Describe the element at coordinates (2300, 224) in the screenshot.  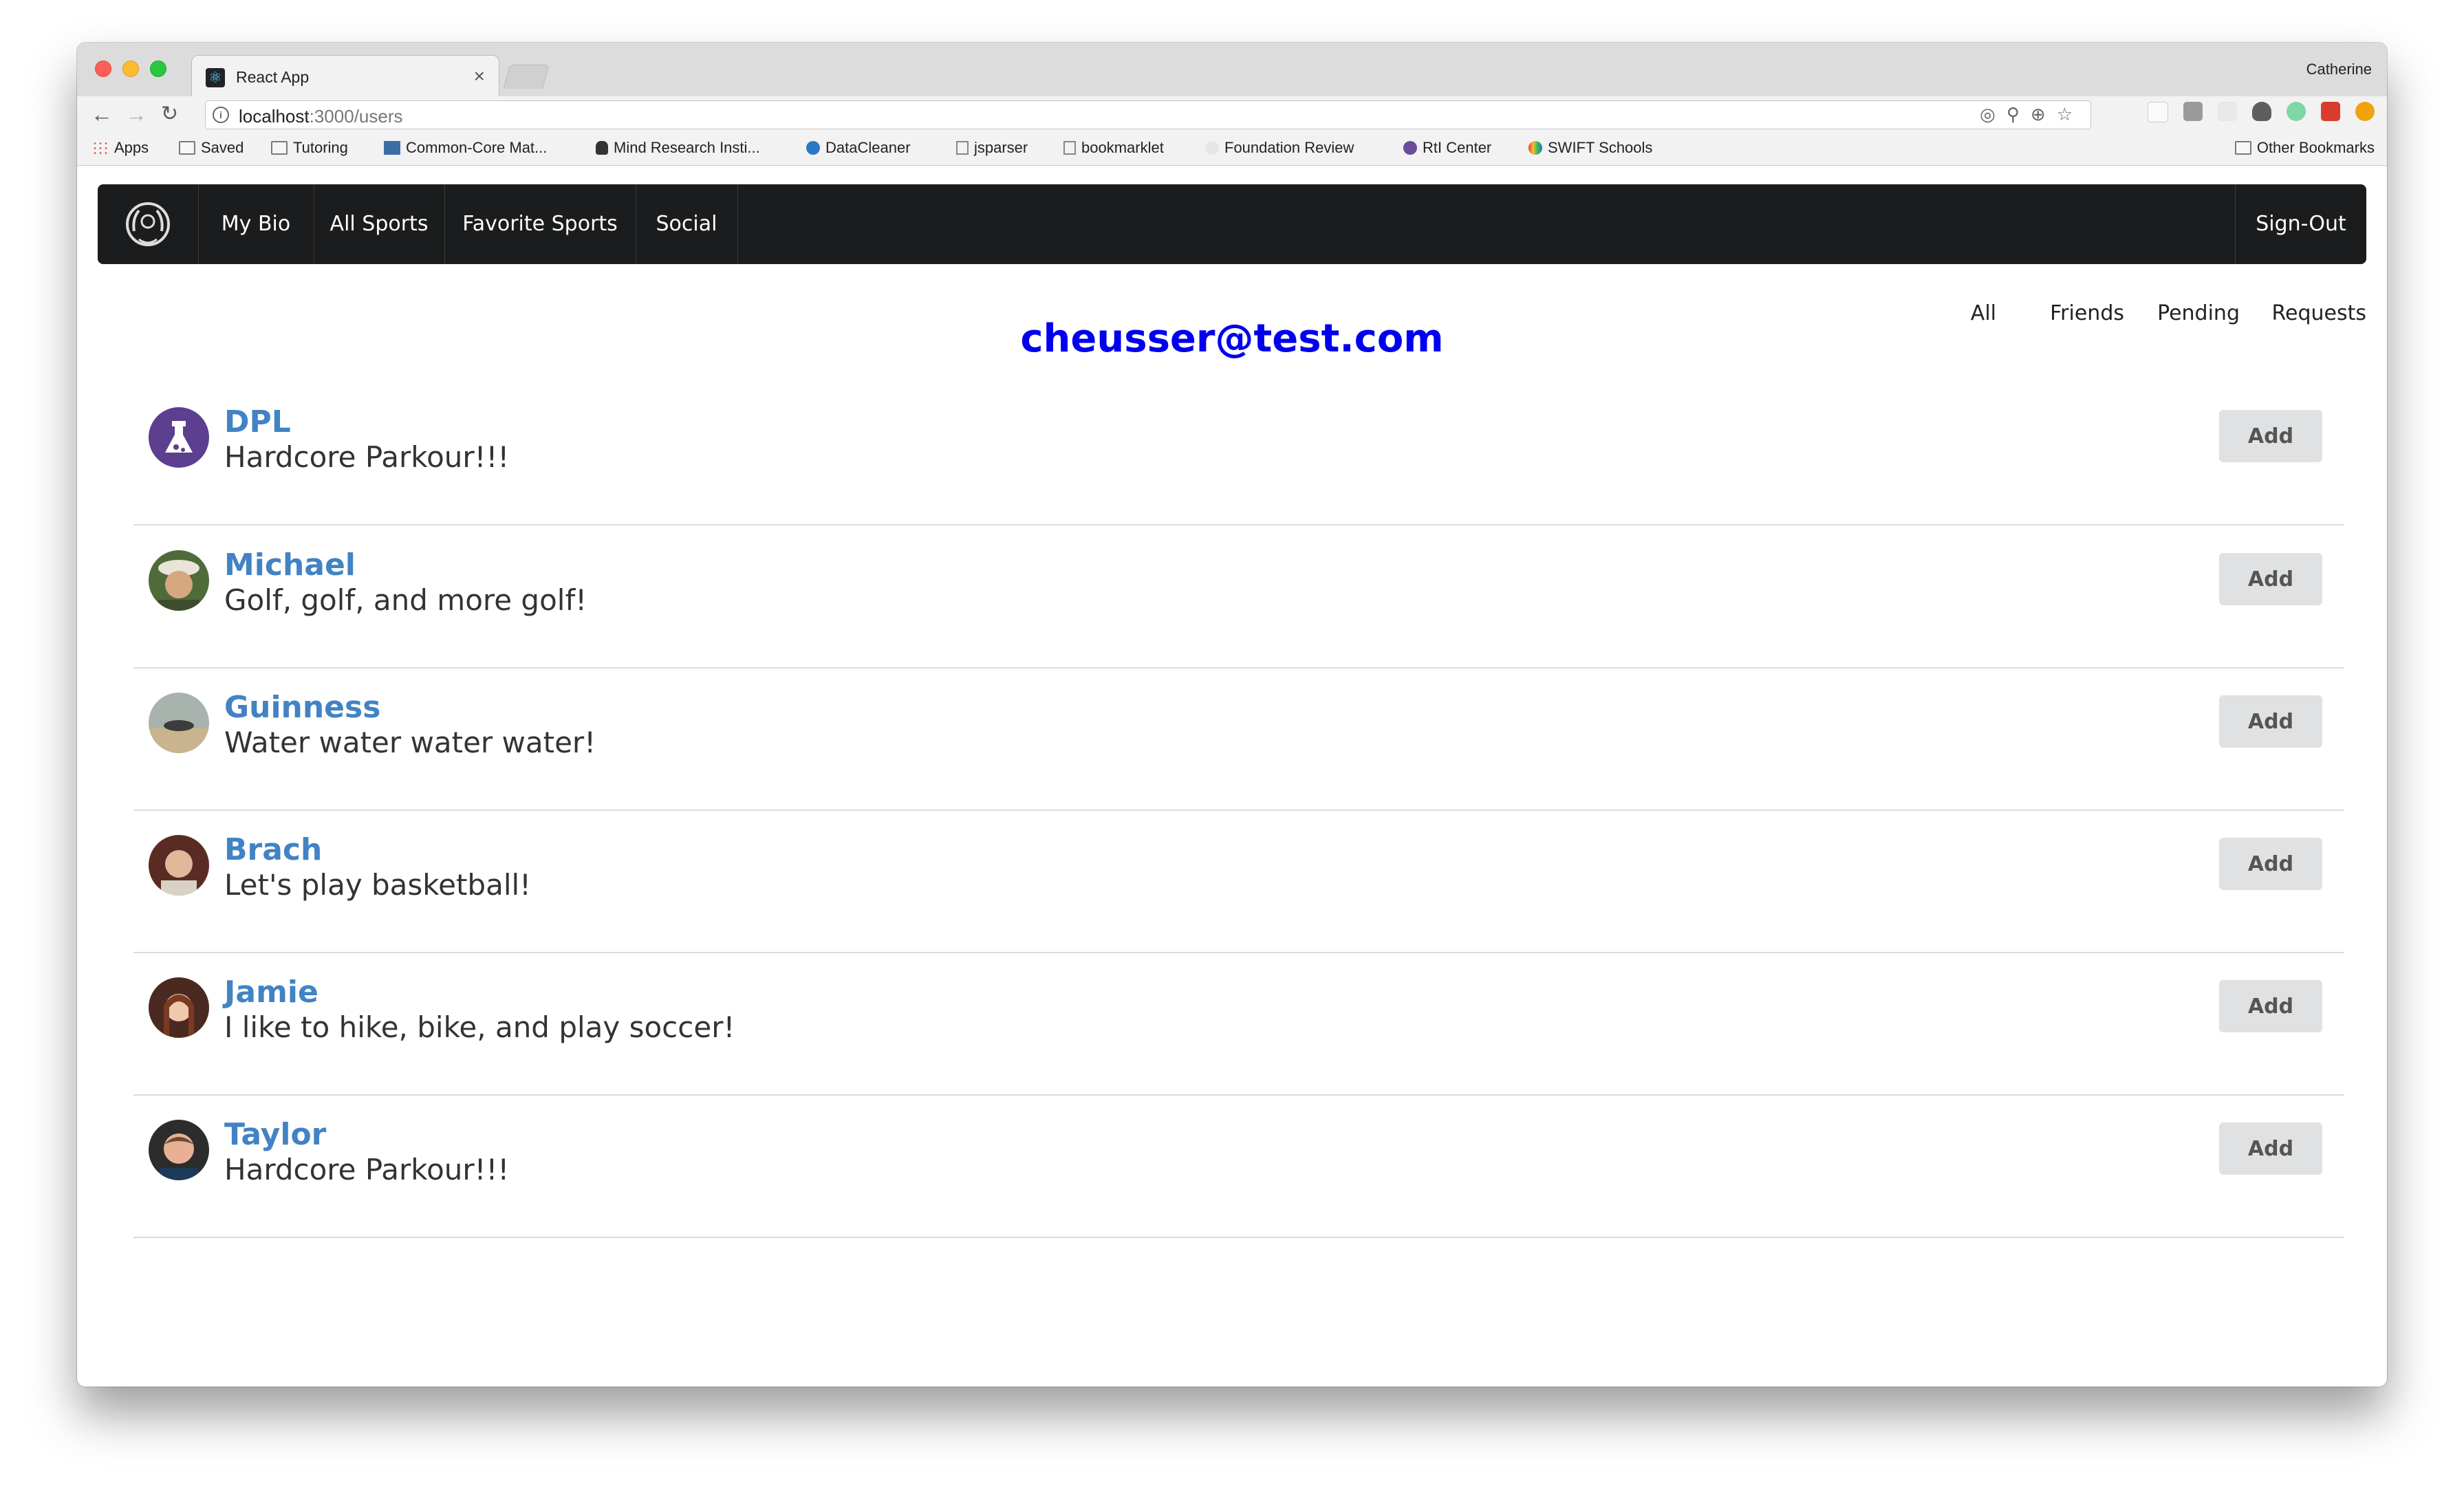
I see `sign-out-button: Sign-Out` at that location.